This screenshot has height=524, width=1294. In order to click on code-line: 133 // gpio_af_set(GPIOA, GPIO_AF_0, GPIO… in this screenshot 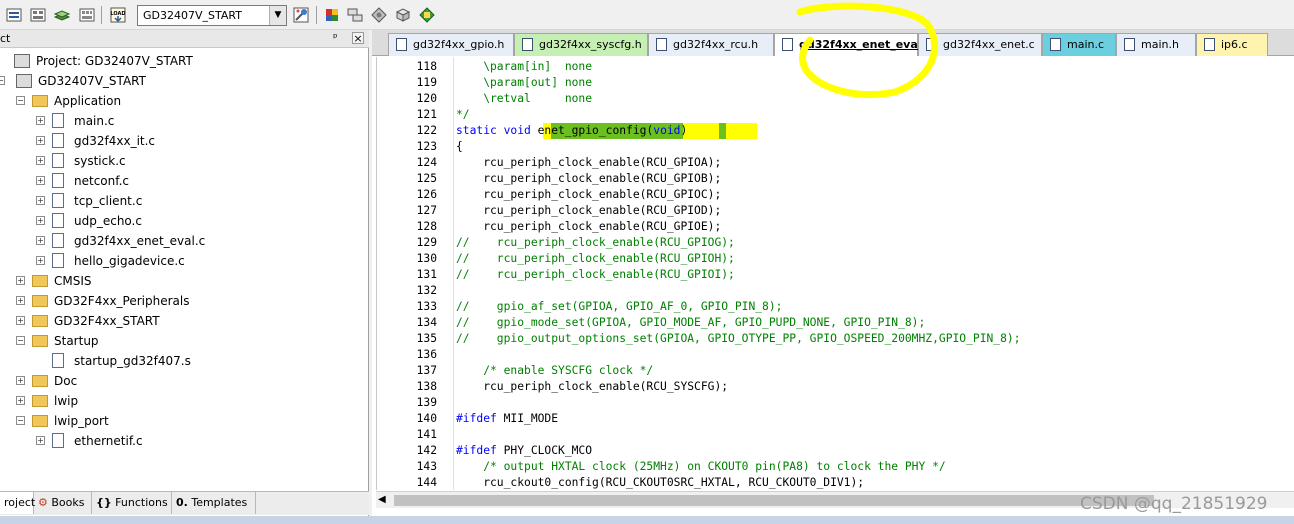, I will do `click(835, 307)`.